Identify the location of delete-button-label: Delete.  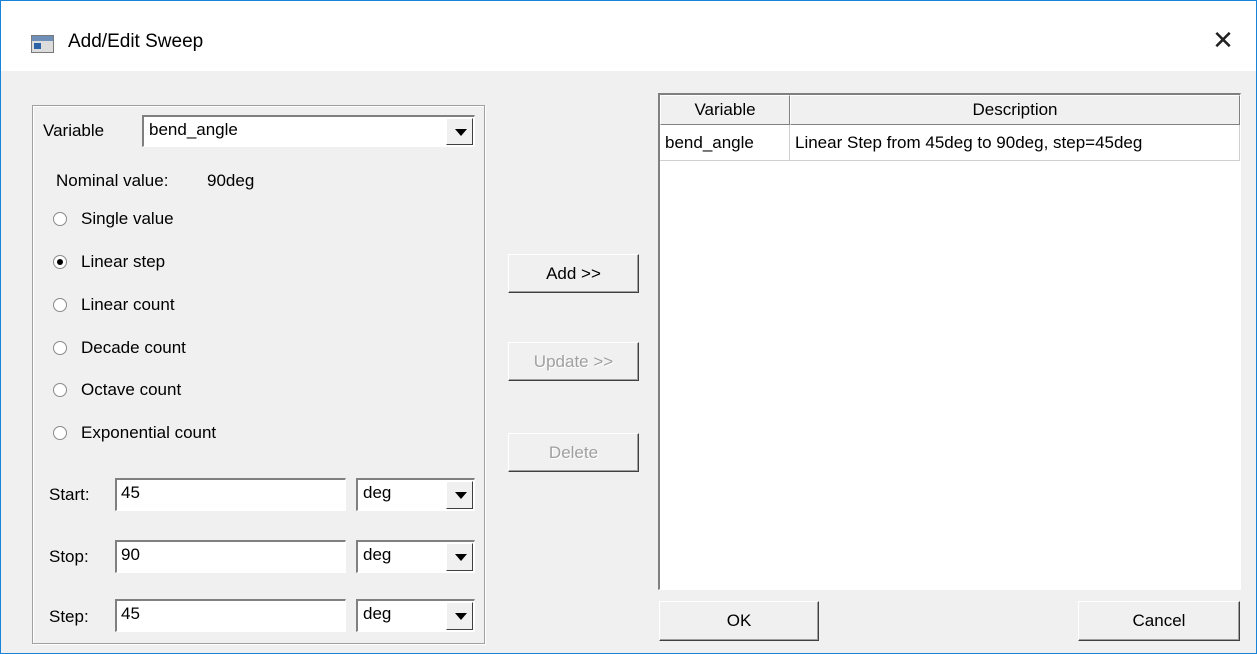
(573, 452).